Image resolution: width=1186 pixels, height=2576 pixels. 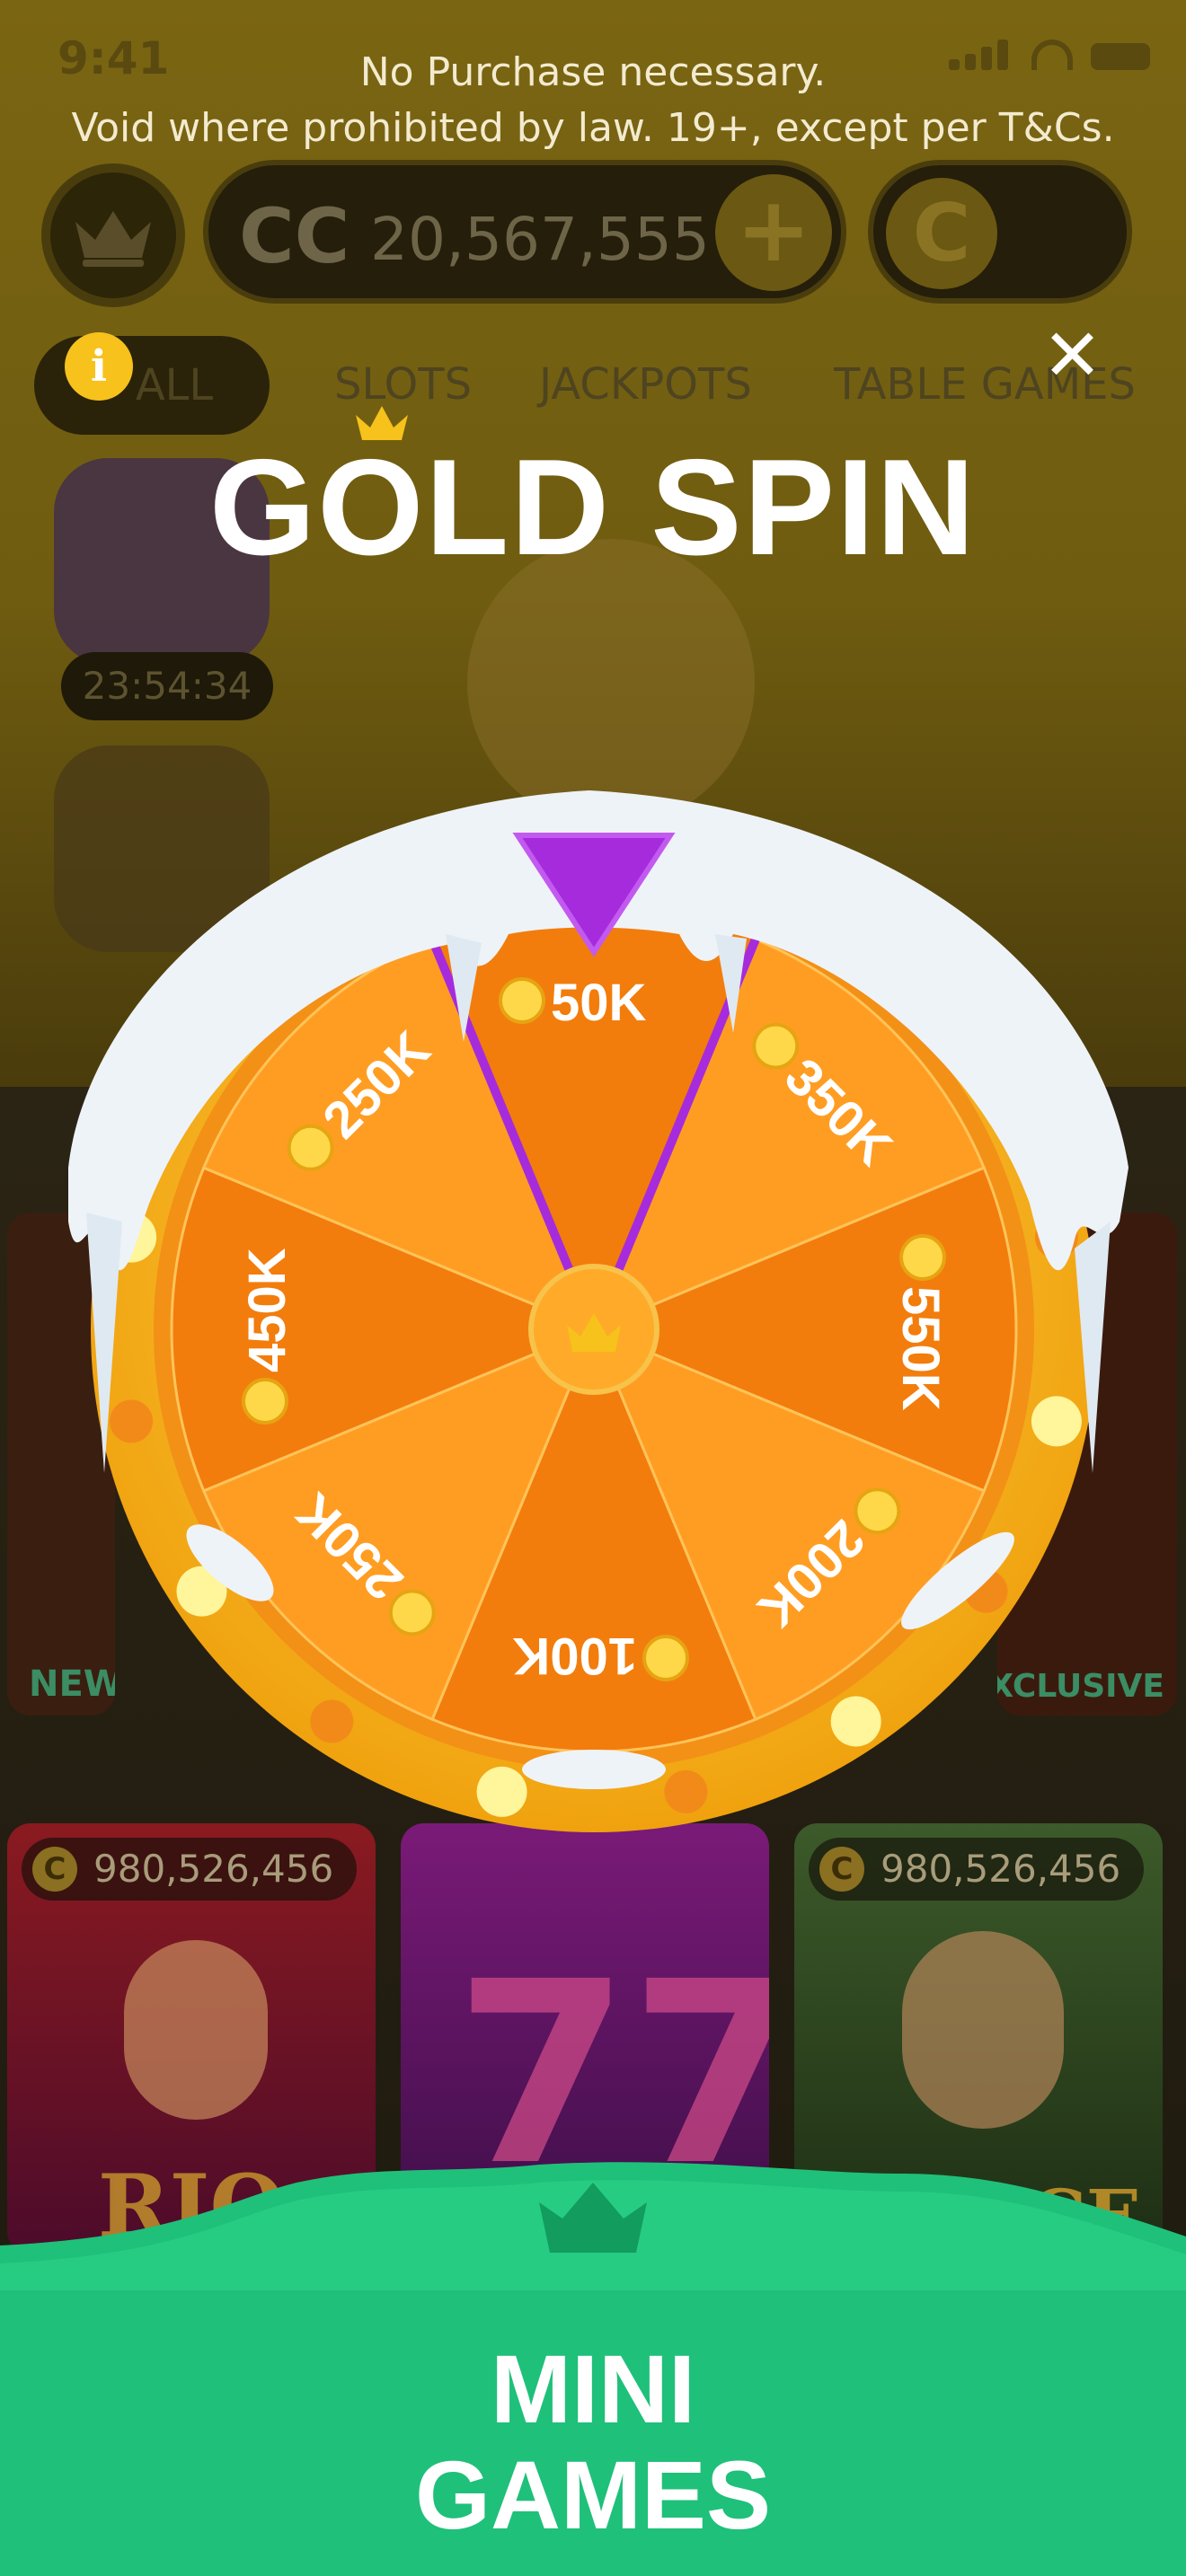 I want to click on vip-crown-button, so click(x=113, y=235).